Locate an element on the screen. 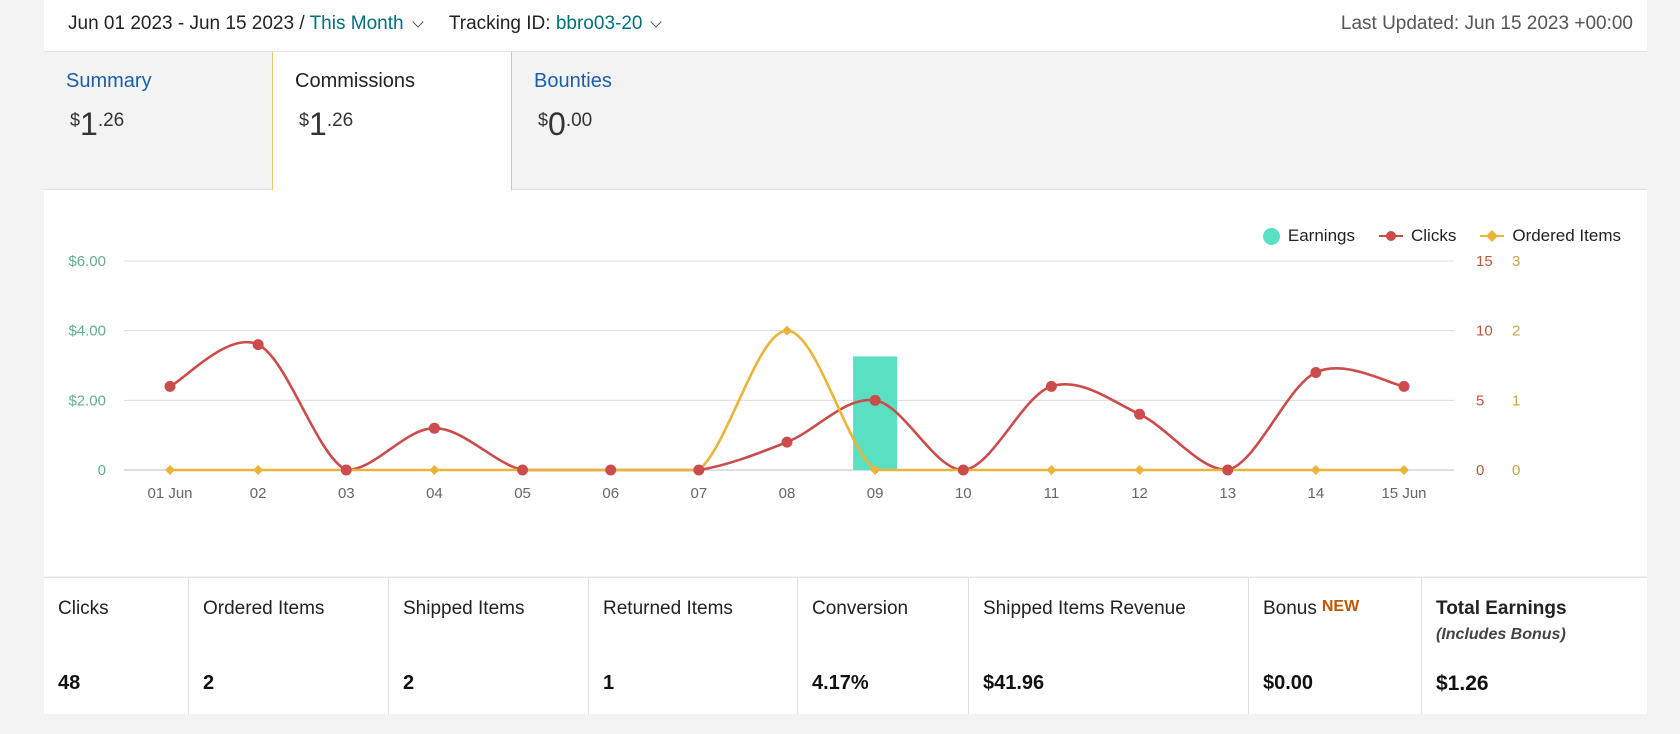 Image resolution: width=1680 pixels, height=734 pixels. stat-value: $1.26 is located at coordinates (1462, 683).